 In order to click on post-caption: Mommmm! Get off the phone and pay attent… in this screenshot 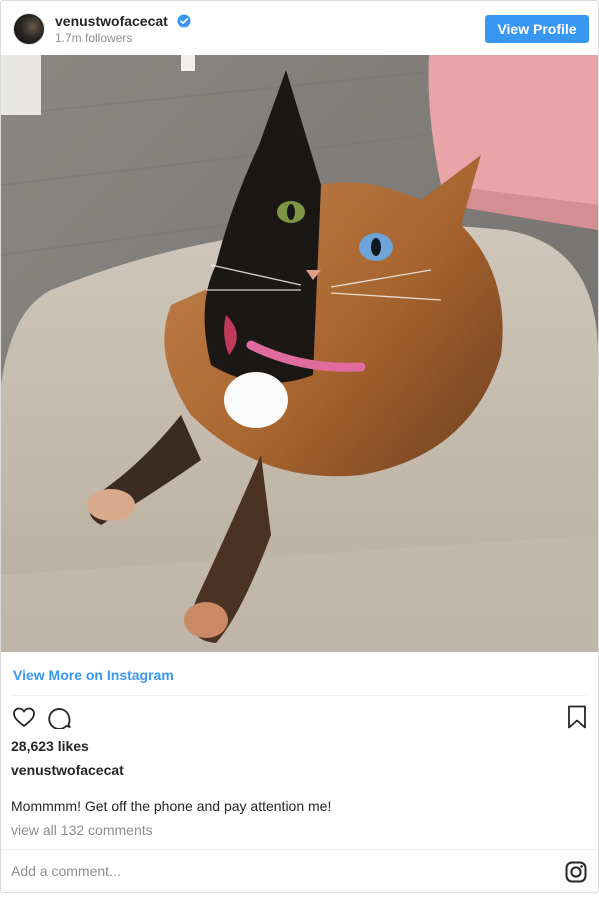, I will do `click(171, 806)`.